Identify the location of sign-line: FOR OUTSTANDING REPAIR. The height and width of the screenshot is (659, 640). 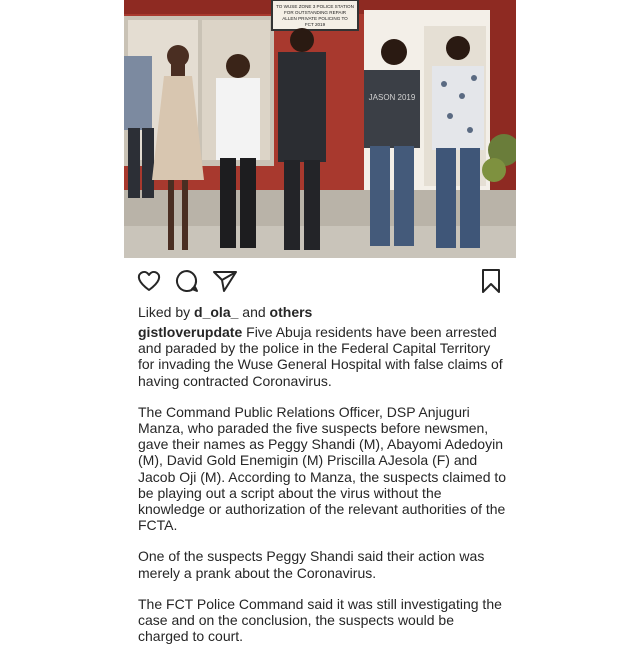
(315, 12).